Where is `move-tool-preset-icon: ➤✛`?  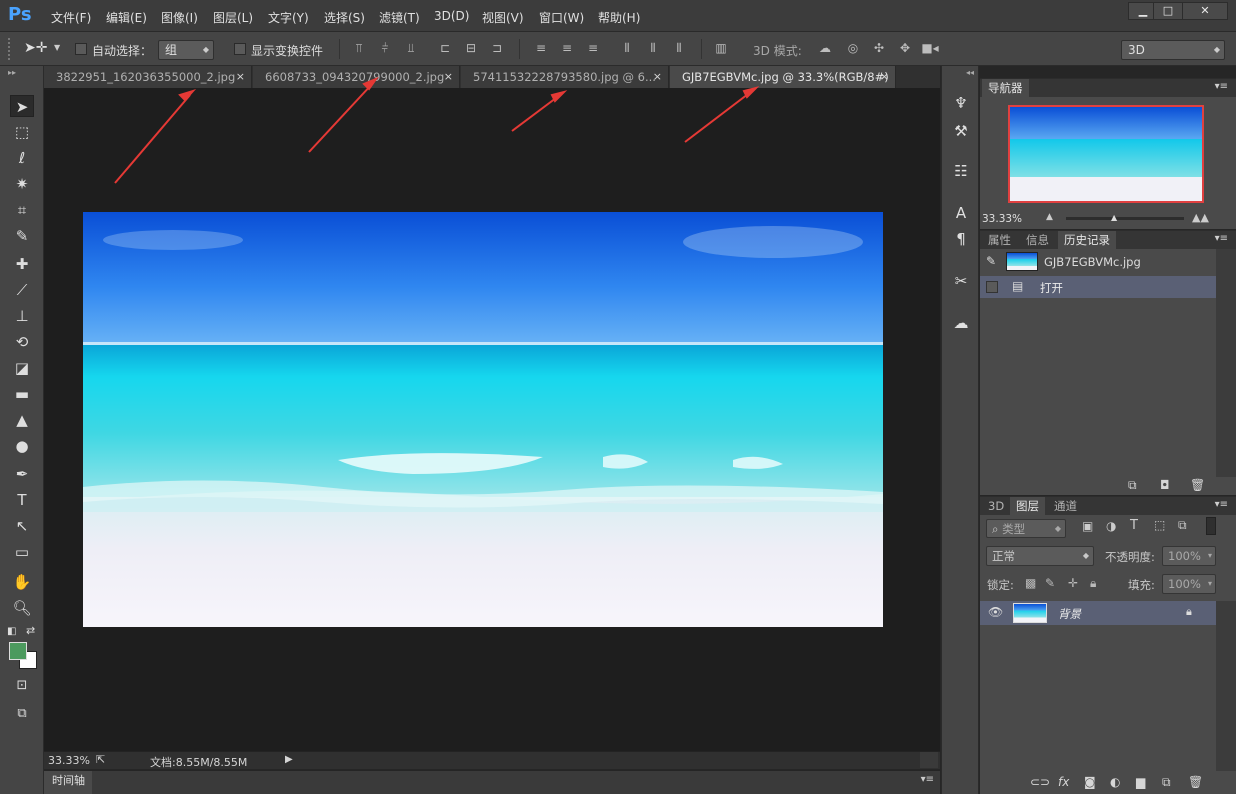
move-tool-preset-icon: ➤✛ is located at coordinates (35, 48).